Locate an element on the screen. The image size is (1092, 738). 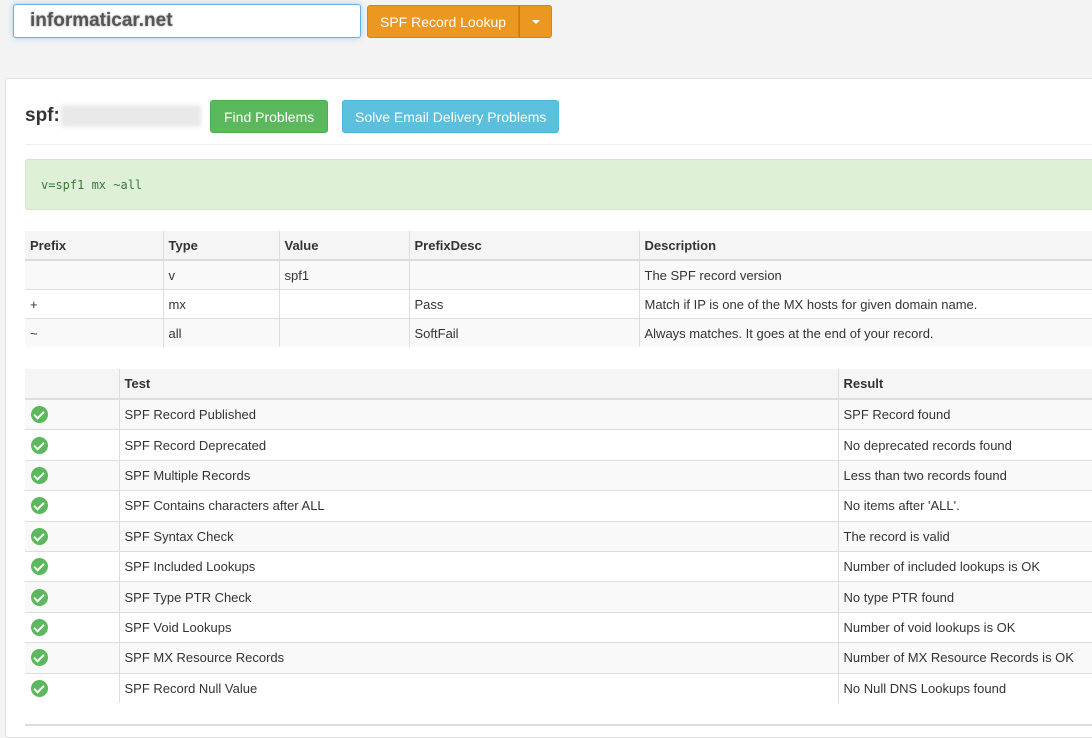
table-cell: SoftFail is located at coordinates (523, 332).